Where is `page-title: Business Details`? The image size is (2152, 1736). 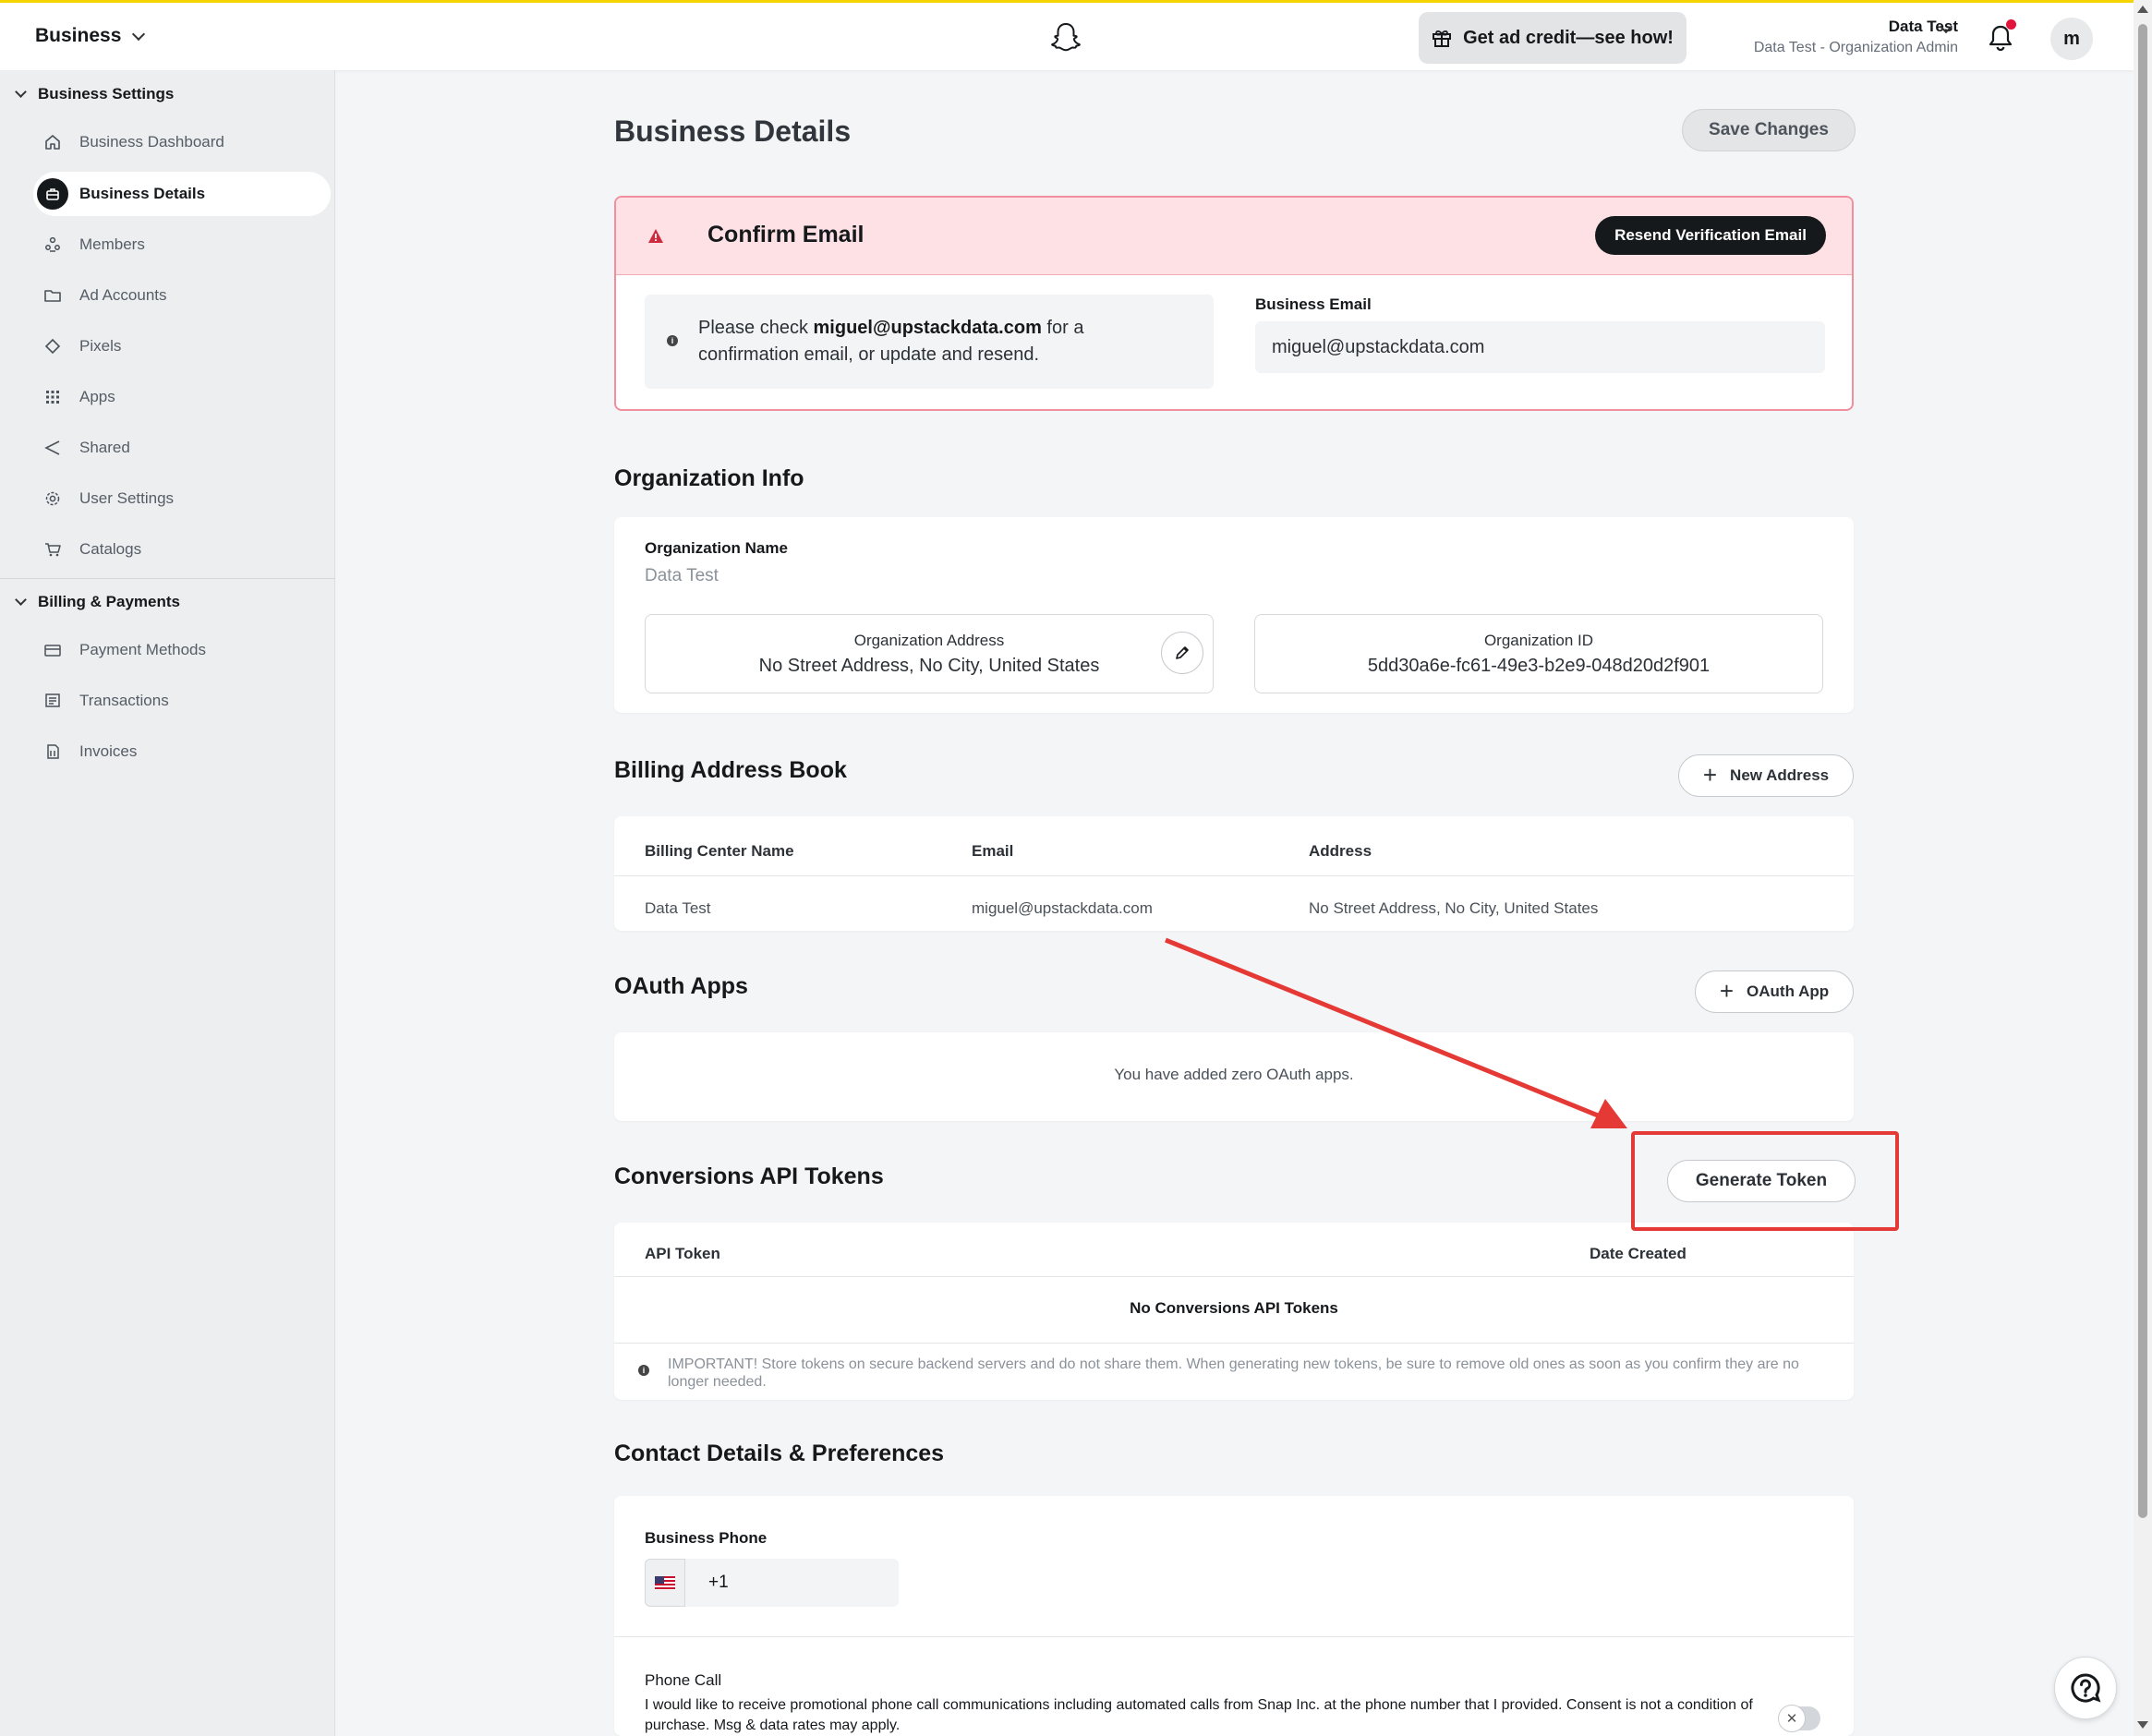 page-title: Business Details is located at coordinates (733, 131).